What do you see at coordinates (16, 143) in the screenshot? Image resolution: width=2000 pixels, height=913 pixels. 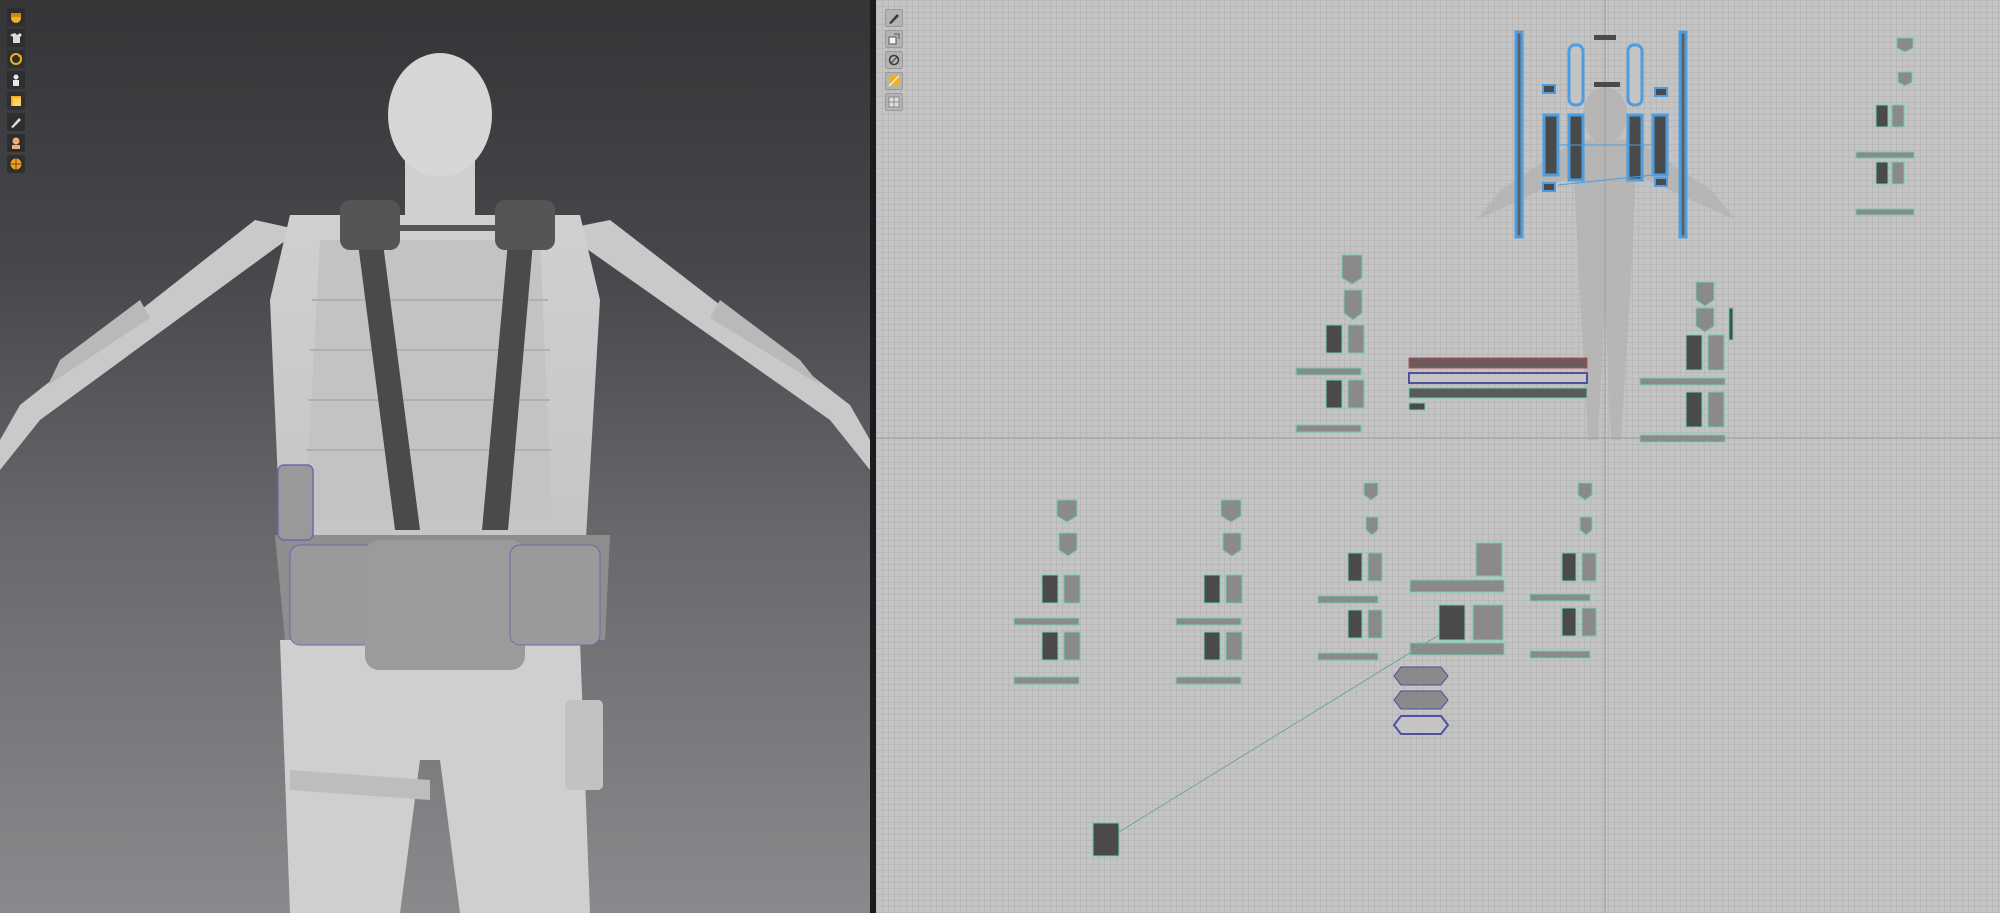 I see `avatar-body-icon` at bounding box center [16, 143].